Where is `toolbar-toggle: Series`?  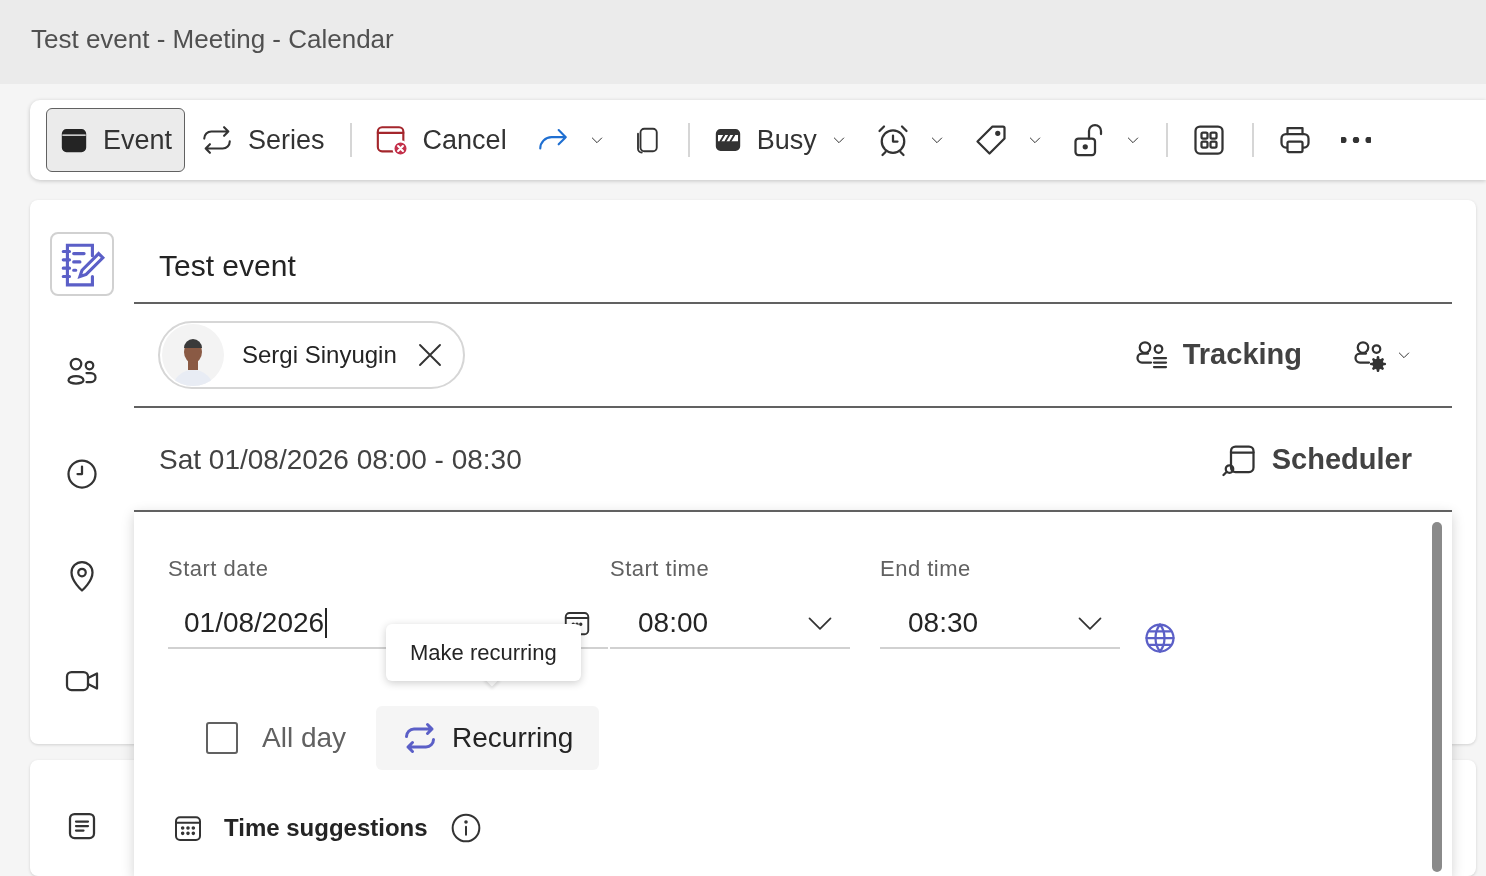 toolbar-toggle: Series is located at coordinates (262, 140).